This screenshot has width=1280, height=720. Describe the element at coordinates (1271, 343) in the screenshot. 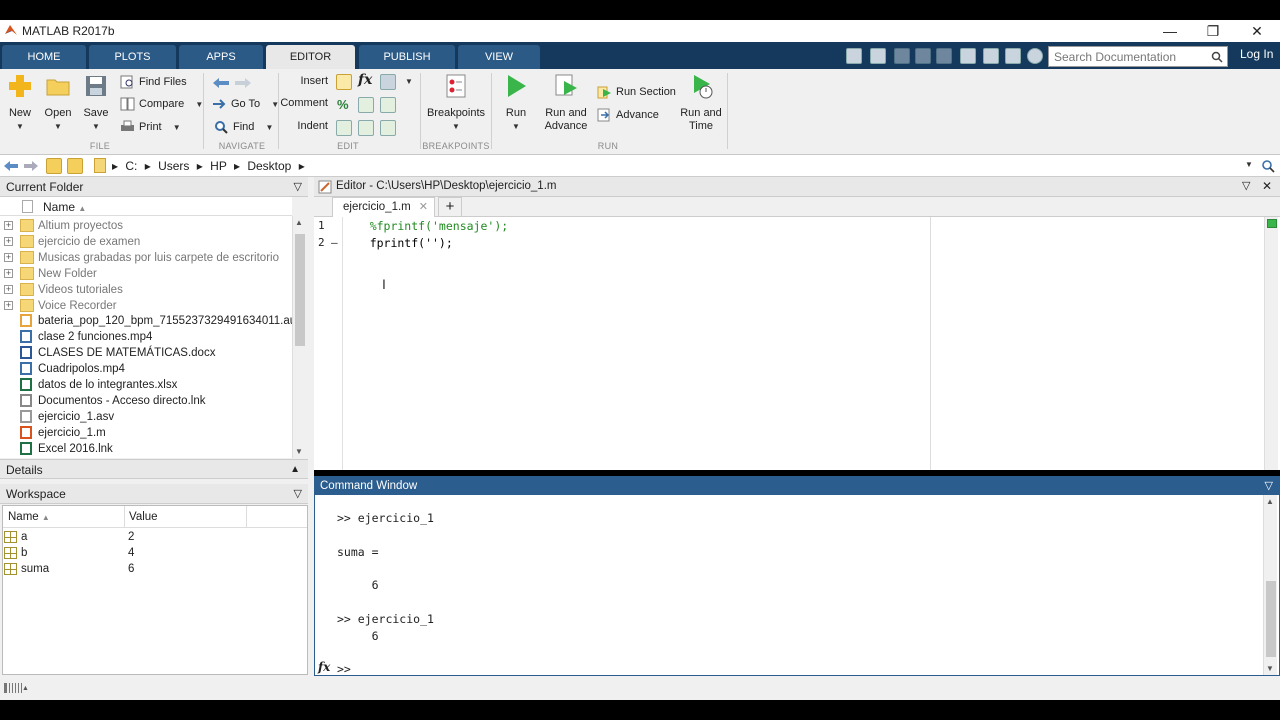

I see `editor-scrollbar` at that location.